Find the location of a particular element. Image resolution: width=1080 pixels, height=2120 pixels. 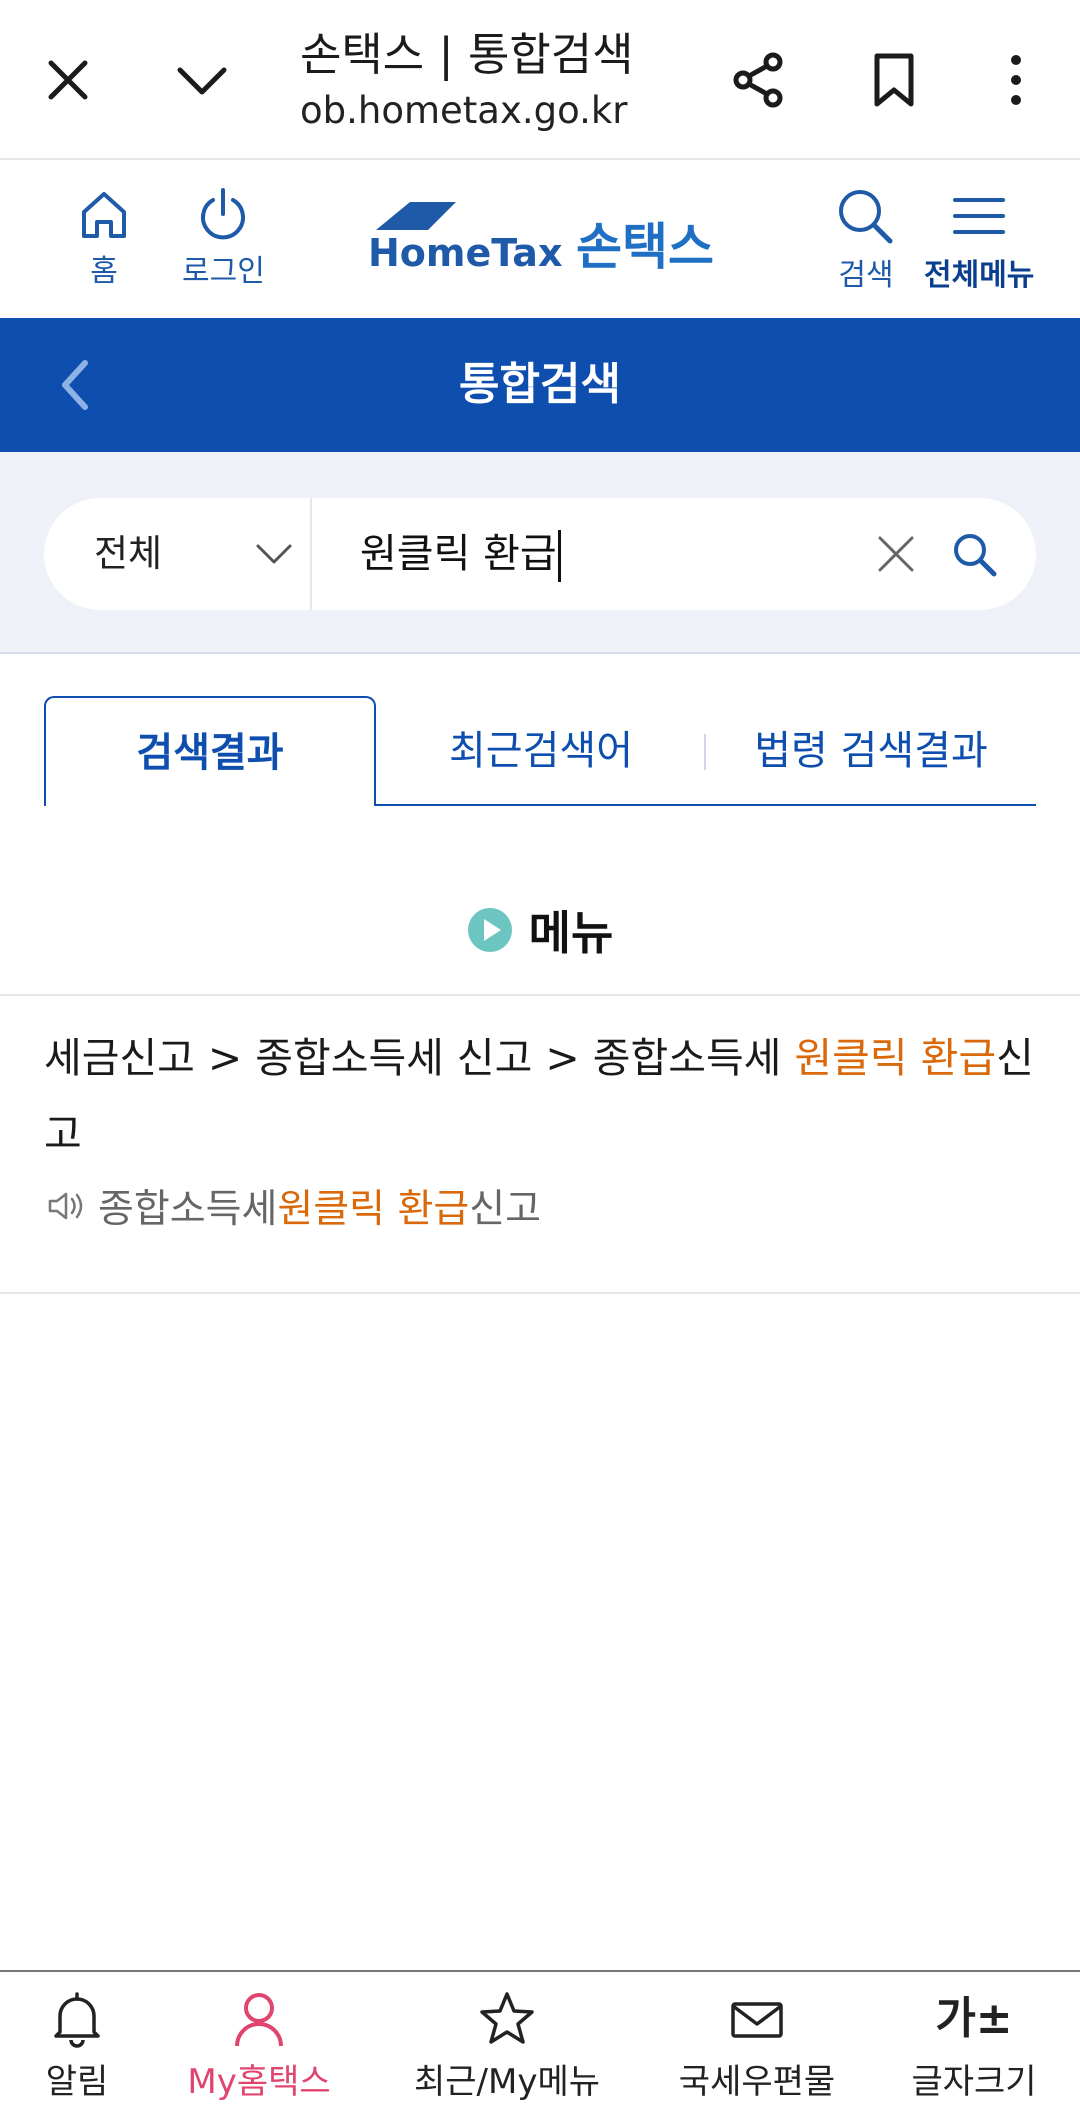

chevron-left-icon is located at coordinates (75, 385).